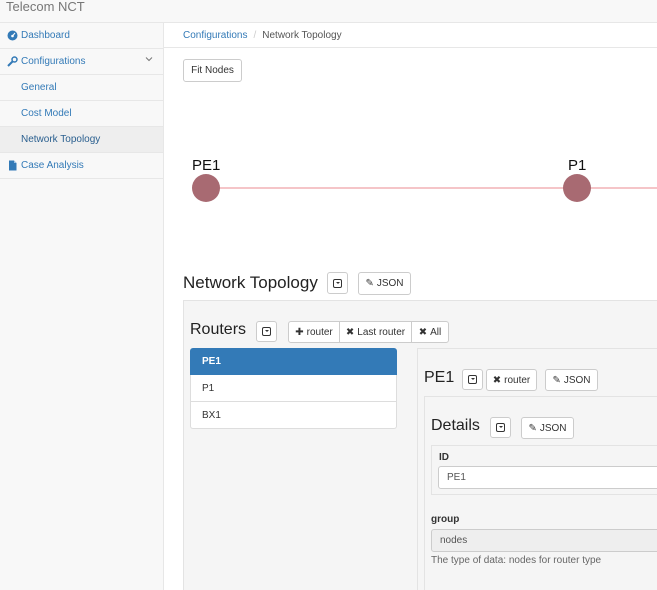 The width and height of the screenshot is (657, 590). Describe the element at coordinates (61, 139) in the screenshot. I see `sidebar-item-label: Network Topology` at that location.